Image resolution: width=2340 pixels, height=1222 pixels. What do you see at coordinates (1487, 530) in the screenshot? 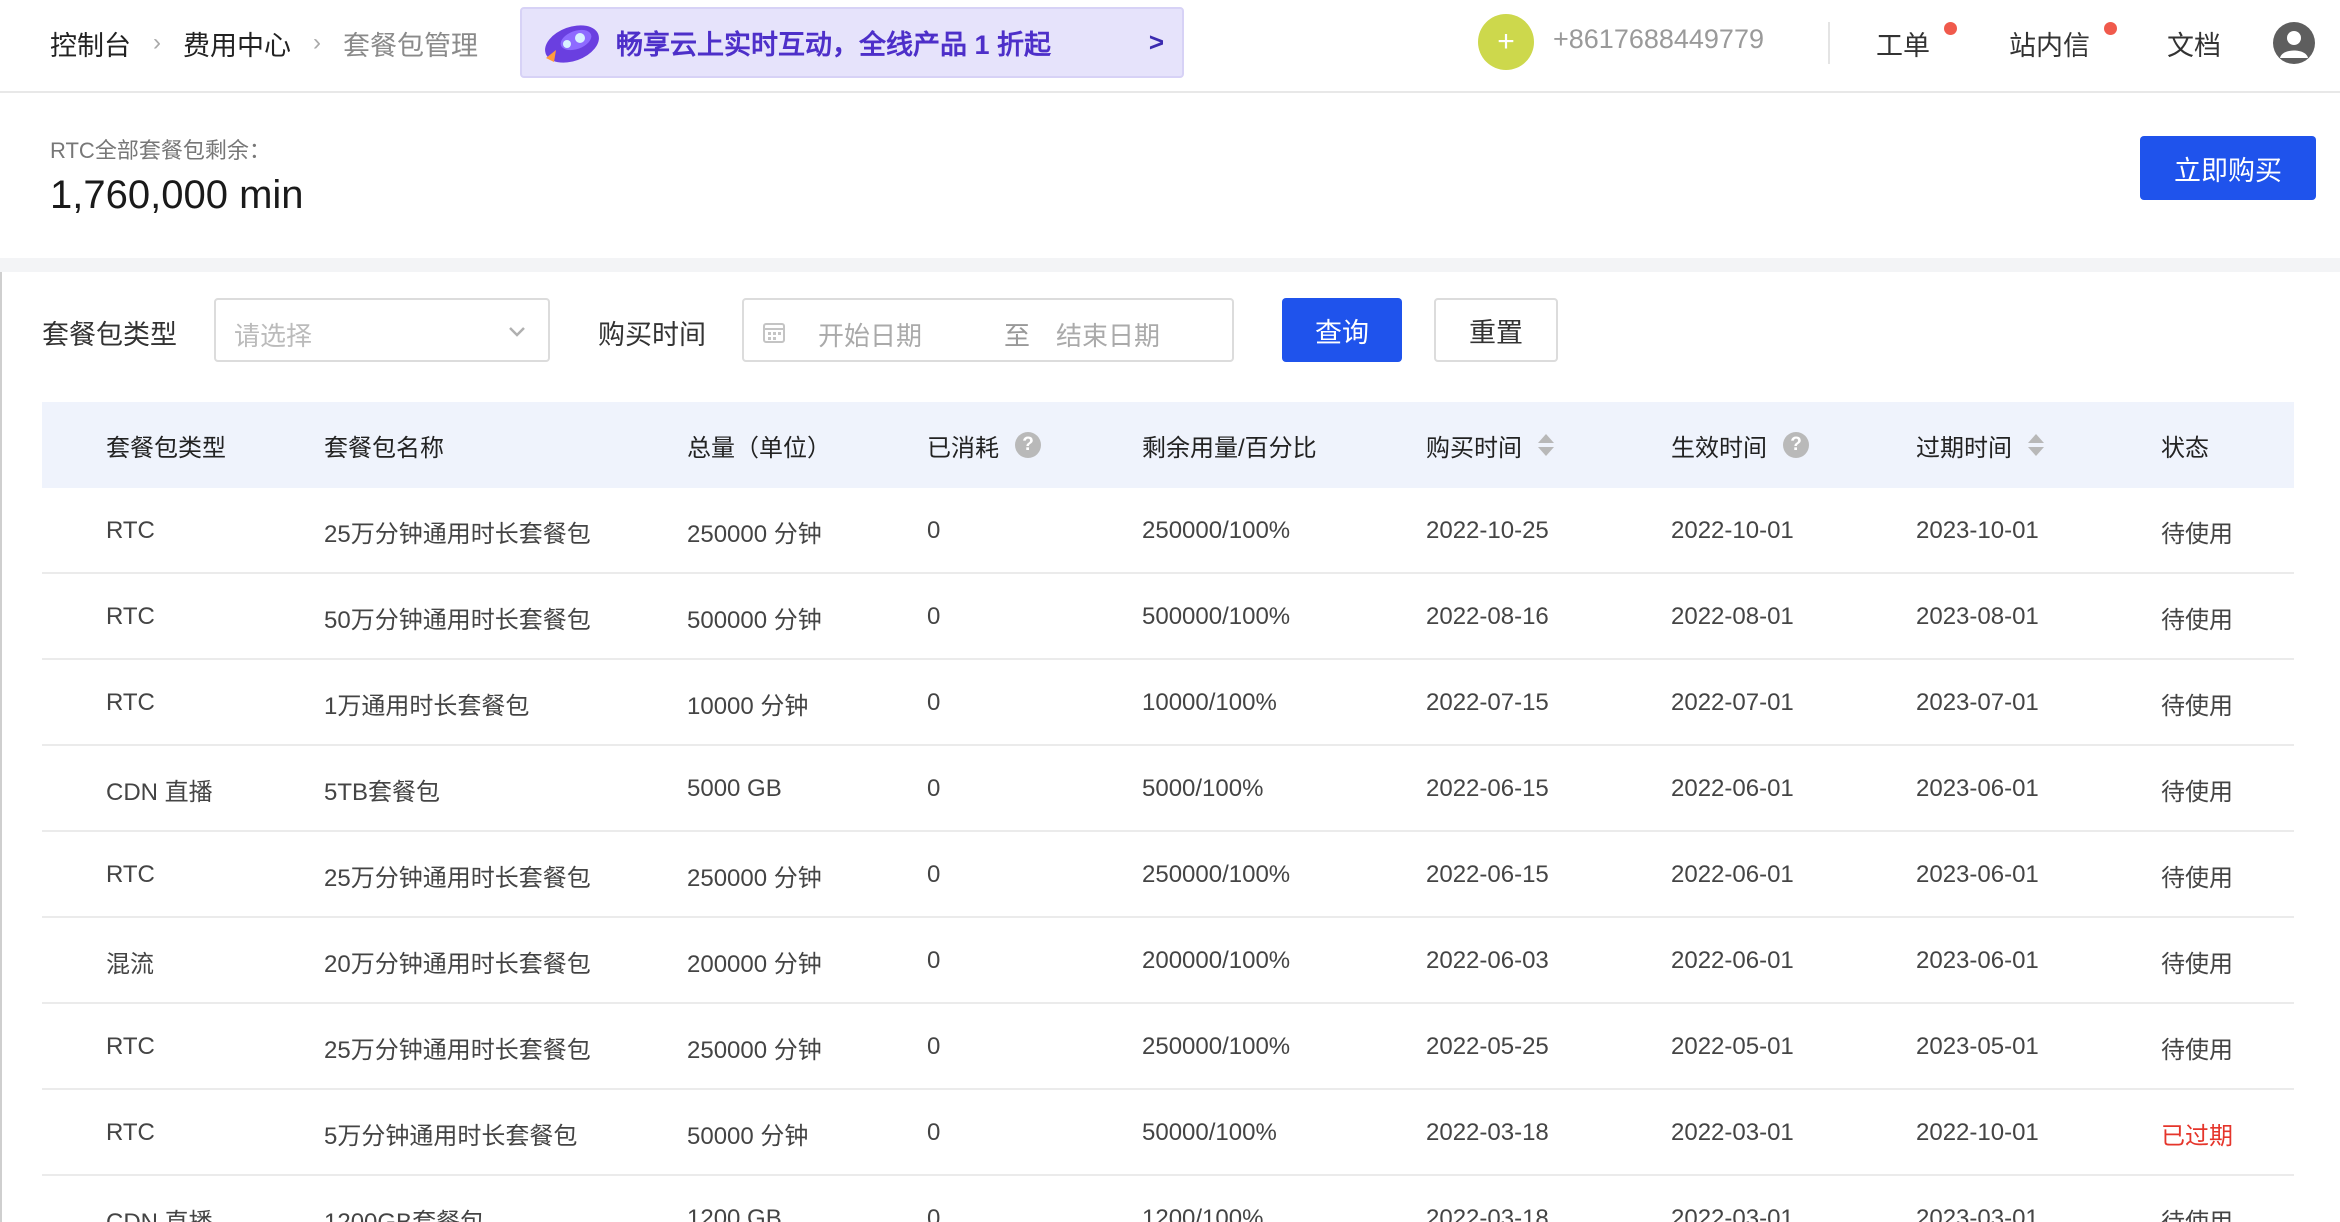
I see `cell-purchase-time: 2022-10-25` at bounding box center [1487, 530].